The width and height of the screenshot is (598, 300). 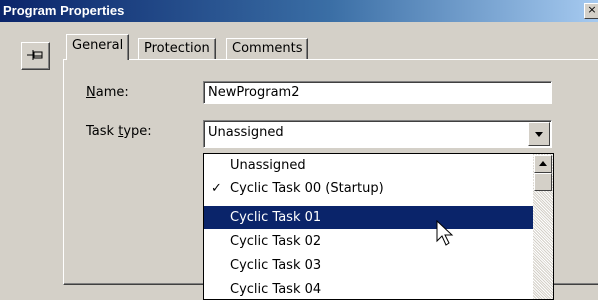 I want to click on pin-button, so click(x=35, y=56).